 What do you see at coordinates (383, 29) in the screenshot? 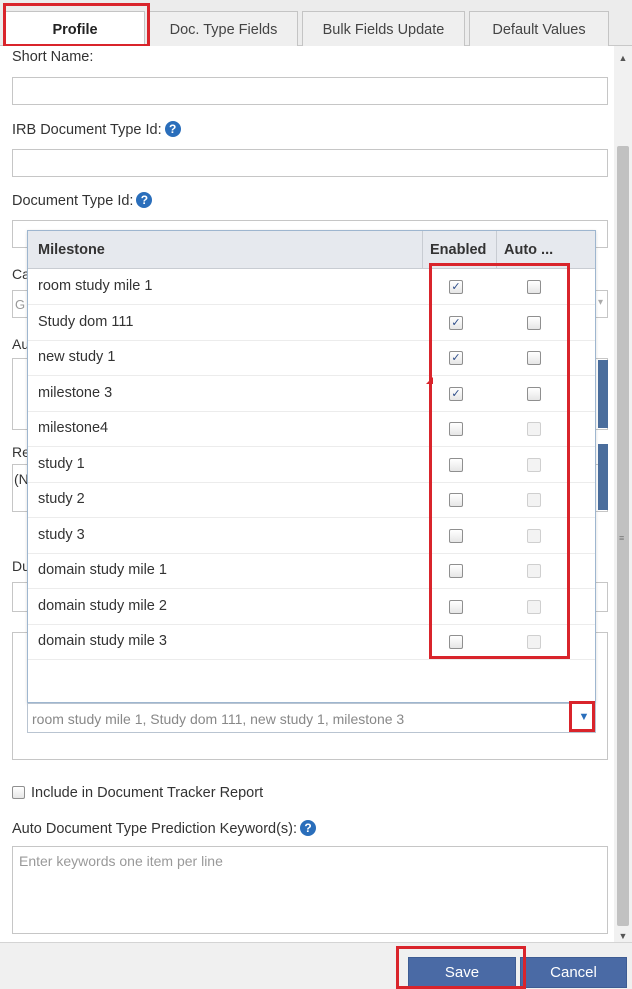
I see `tab-bulk-fields-update: Bulk Fields Update` at bounding box center [383, 29].